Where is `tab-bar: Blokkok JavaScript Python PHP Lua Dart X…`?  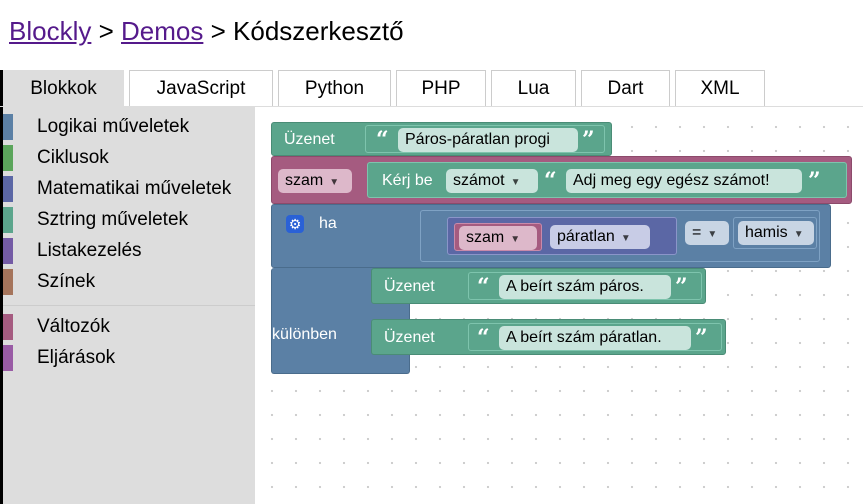 tab-bar: Blokkok JavaScript Python PHP Lua Dart X… is located at coordinates (431, 88).